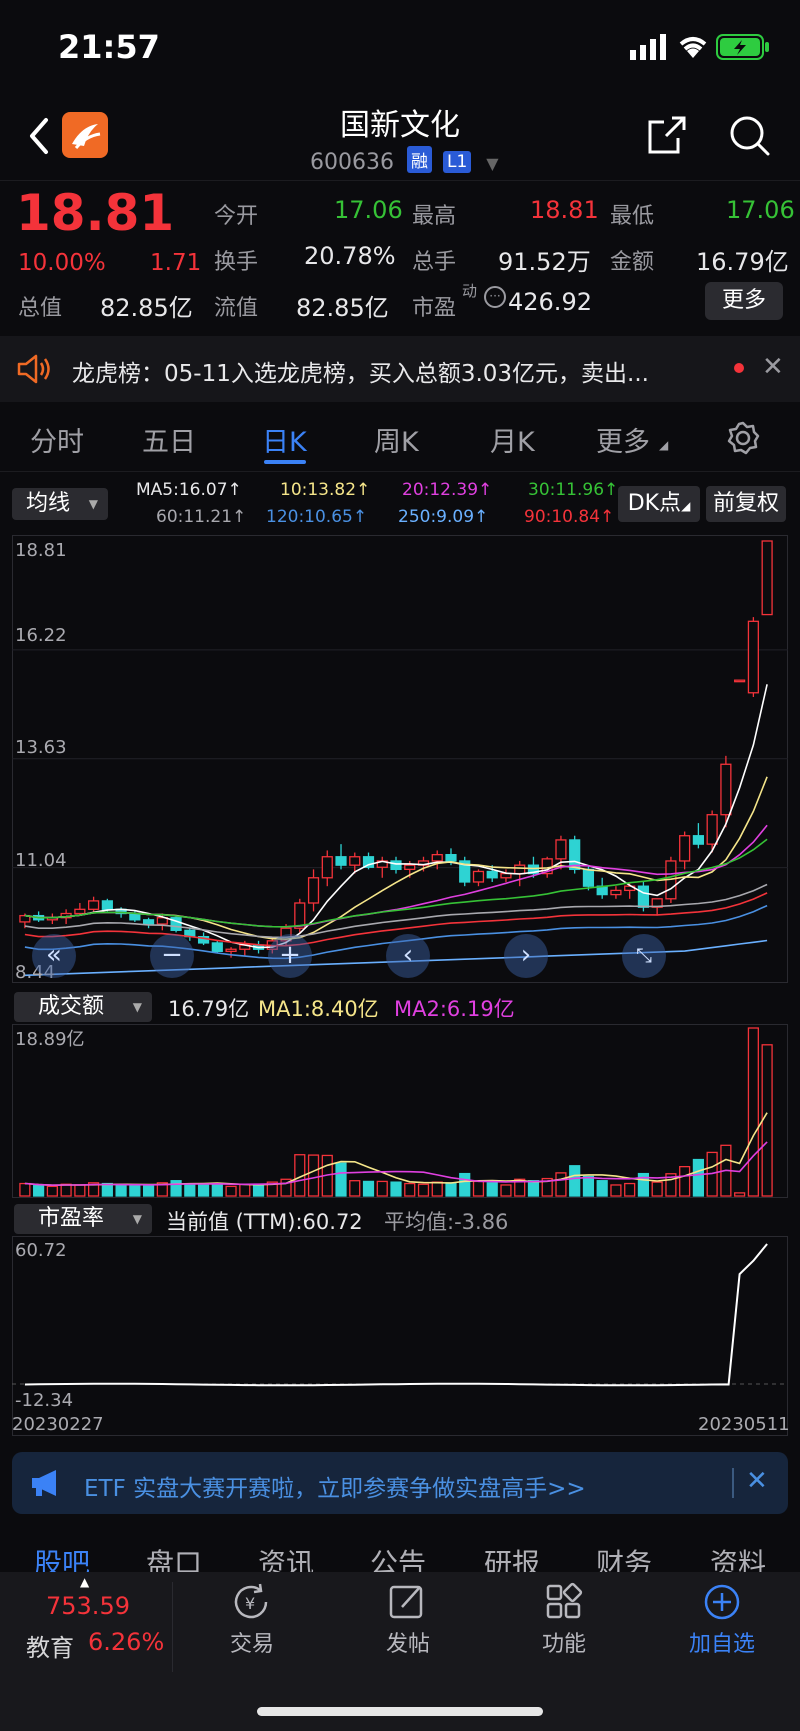  I want to click on pe-line, so click(396, 1315).